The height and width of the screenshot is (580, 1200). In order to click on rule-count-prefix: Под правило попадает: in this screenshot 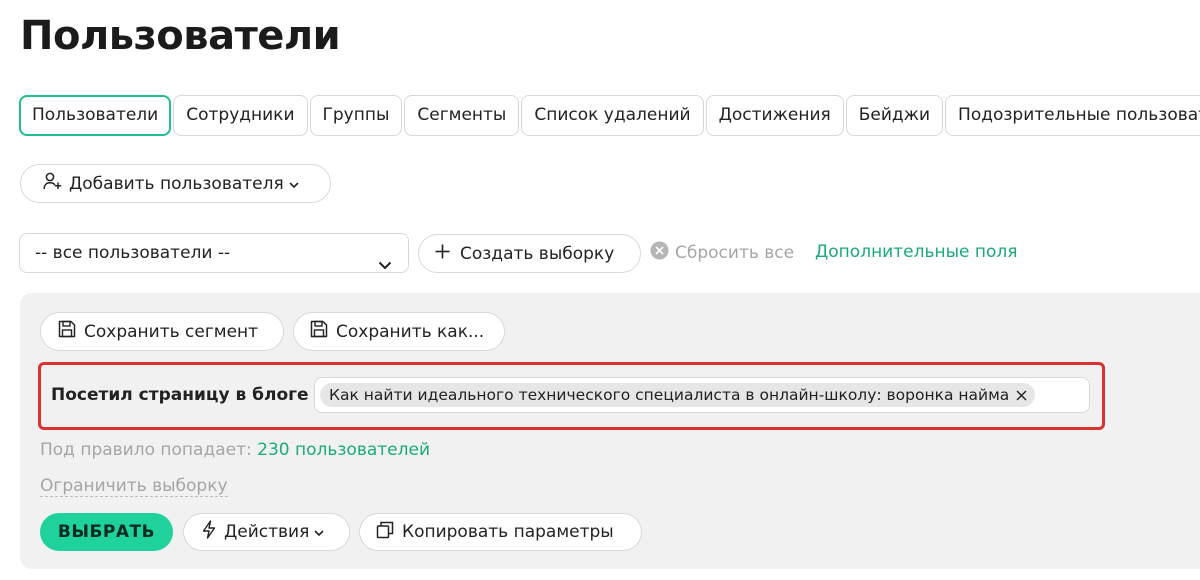, I will do `click(146, 450)`.